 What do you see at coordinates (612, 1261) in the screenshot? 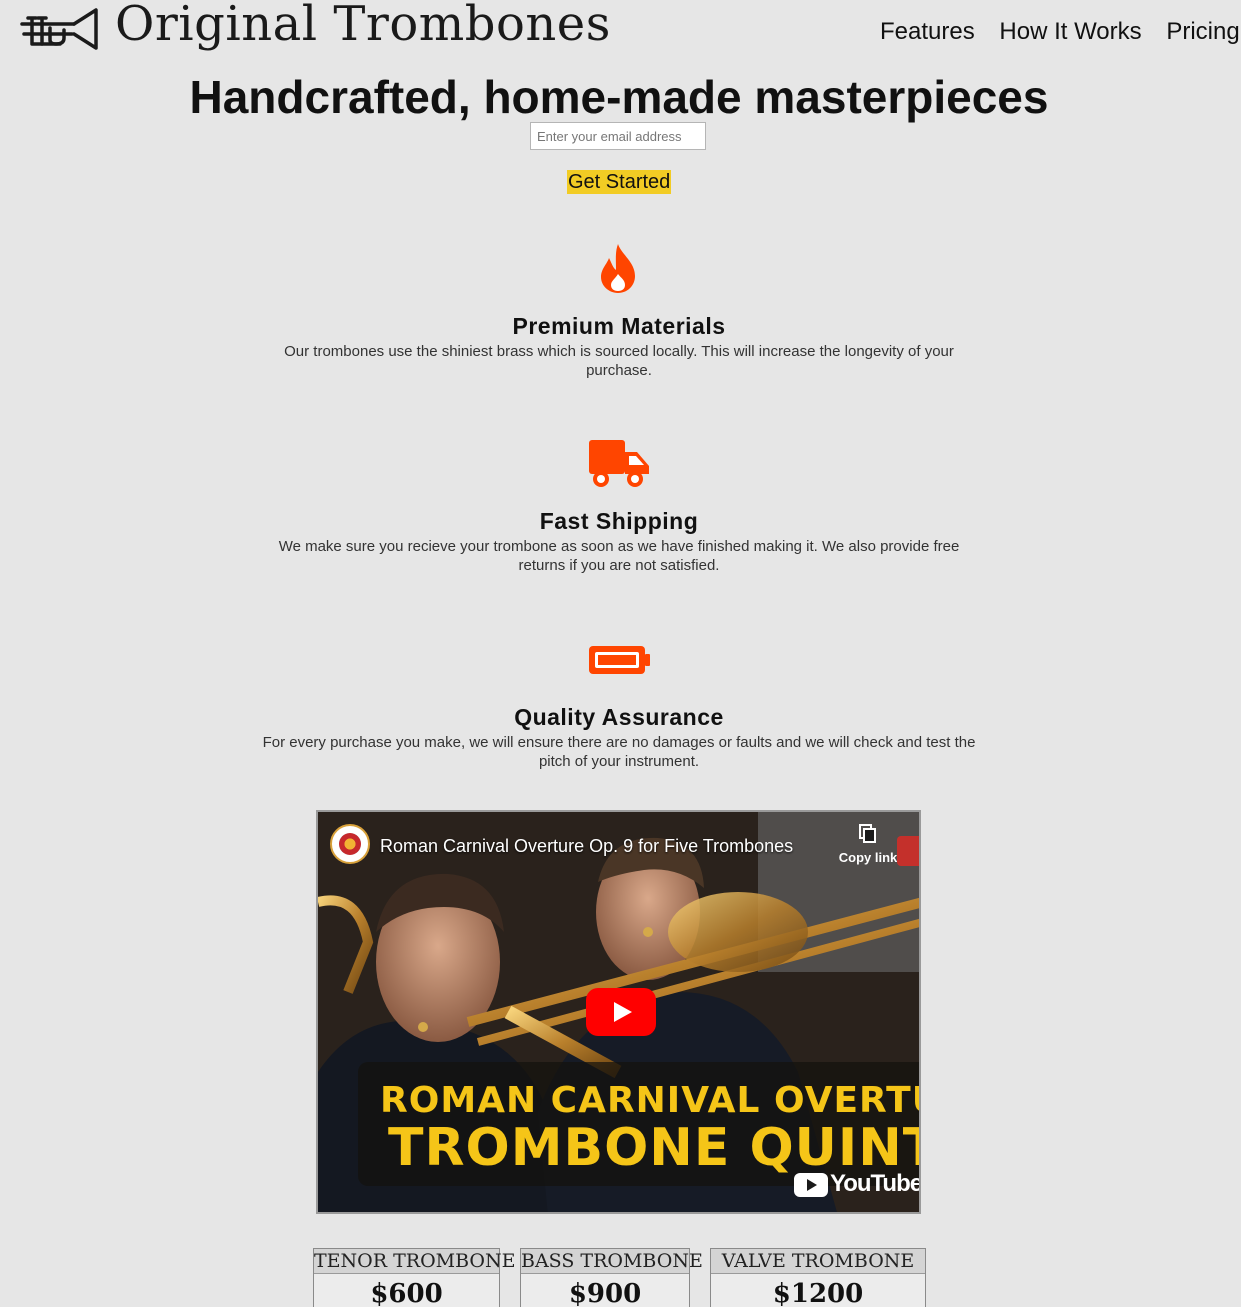
I see `price-card-title: BASS TROMBONE` at bounding box center [612, 1261].